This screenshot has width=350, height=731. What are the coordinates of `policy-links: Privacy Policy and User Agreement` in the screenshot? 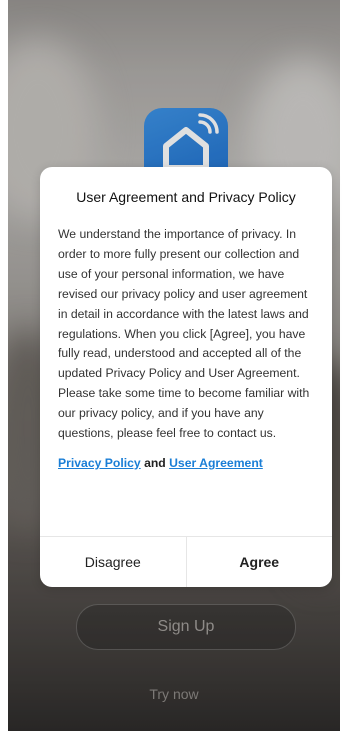 It's located at (195, 463).